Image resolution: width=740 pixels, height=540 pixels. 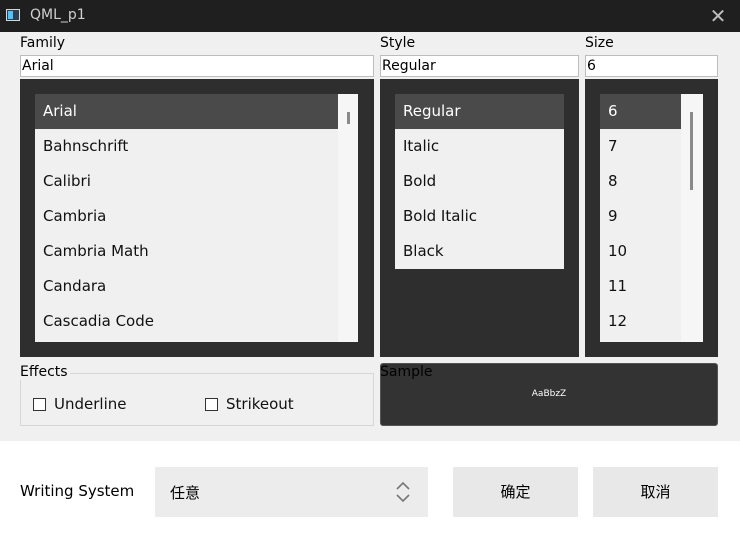 What do you see at coordinates (479, 216) in the screenshot?
I see `style-item: Bold Italic` at bounding box center [479, 216].